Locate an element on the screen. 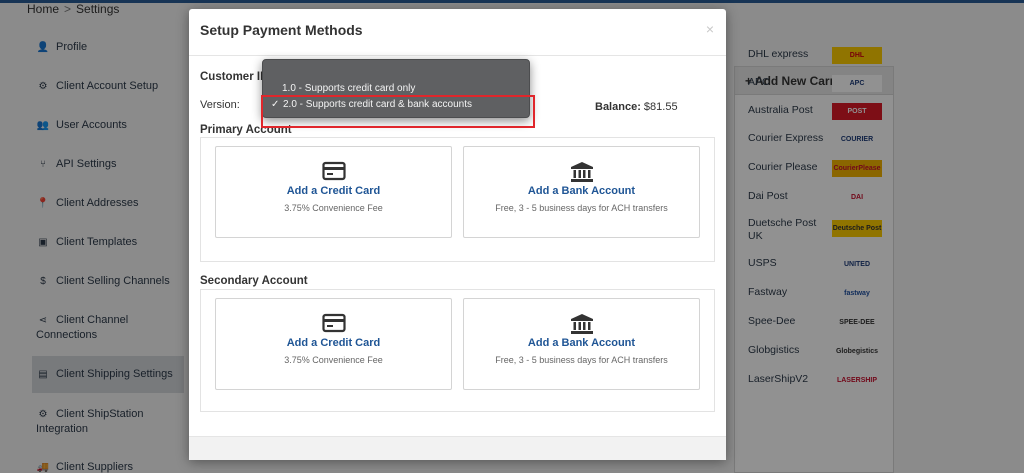  version-option-1-0: 1.0 - Supports credit card only is located at coordinates (348, 88).